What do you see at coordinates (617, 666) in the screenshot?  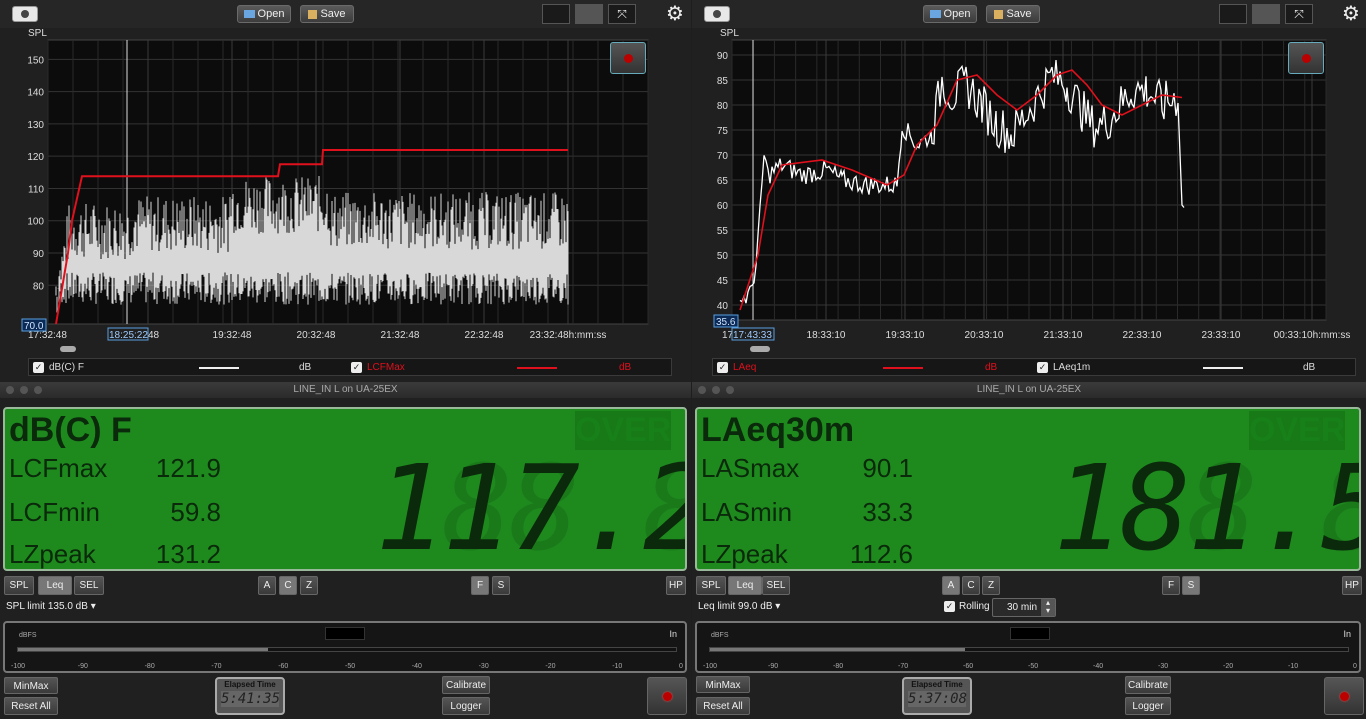 I see `meter-scale-tick: -10` at bounding box center [617, 666].